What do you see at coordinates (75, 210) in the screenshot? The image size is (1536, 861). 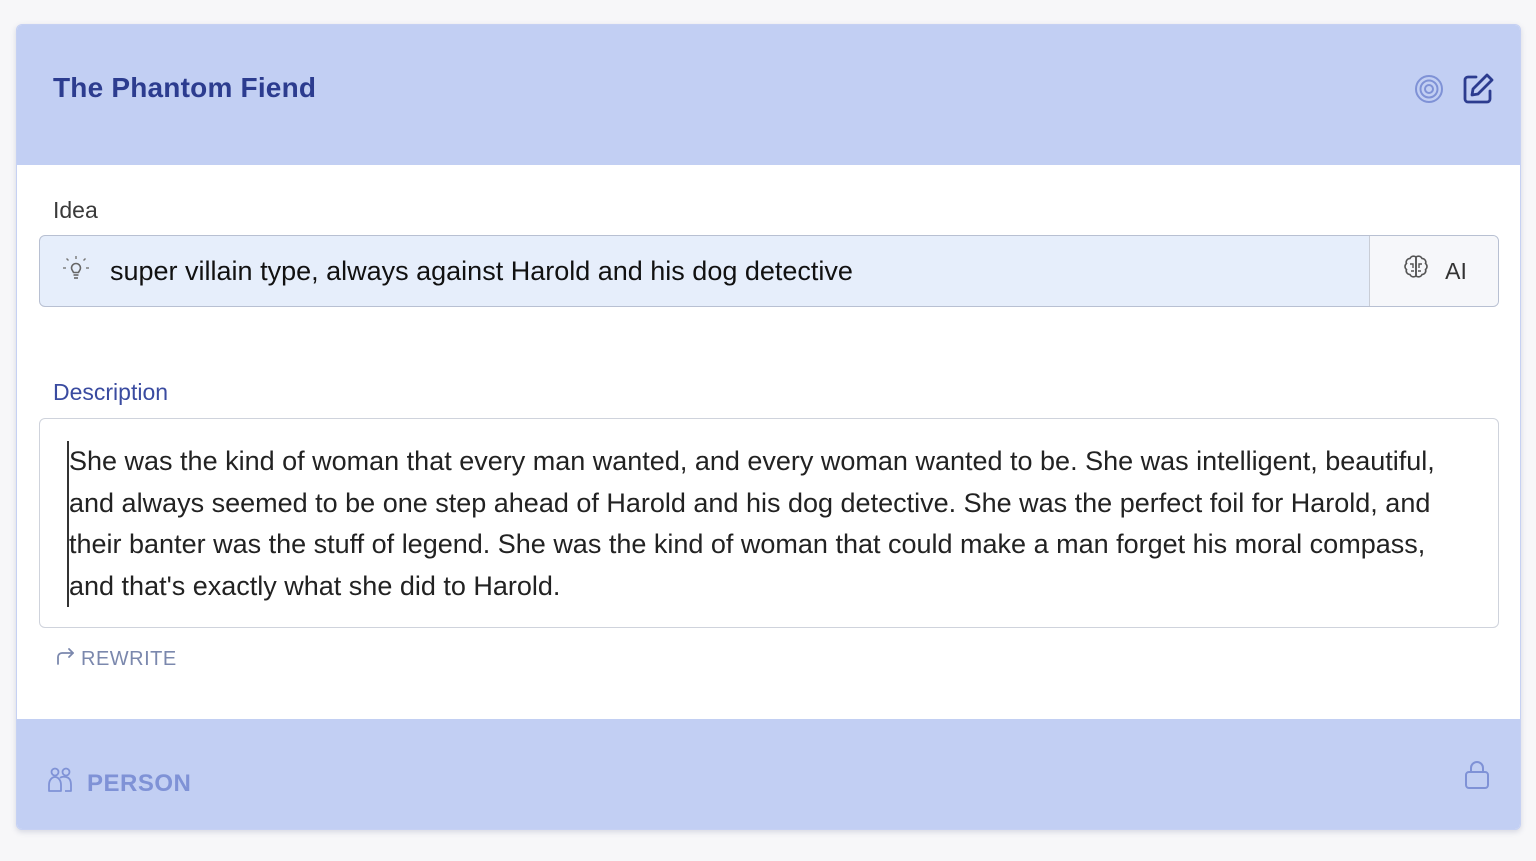 I see `idea-label: Idea` at bounding box center [75, 210].